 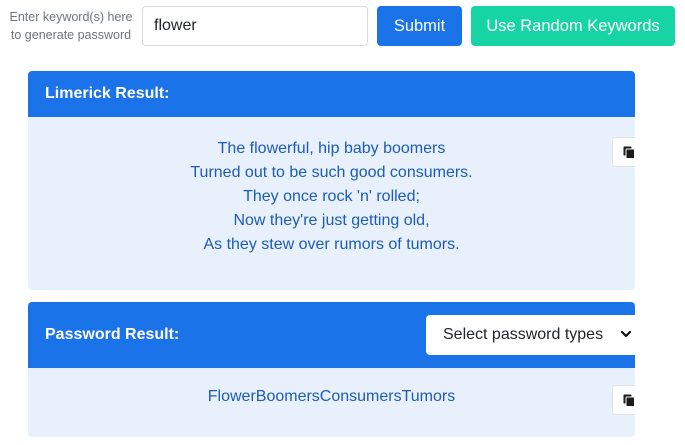 What do you see at coordinates (331, 148) in the screenshot?
I see `limerick-line: The flowerful, hip baby boomers` at bounding box center [331, 148].